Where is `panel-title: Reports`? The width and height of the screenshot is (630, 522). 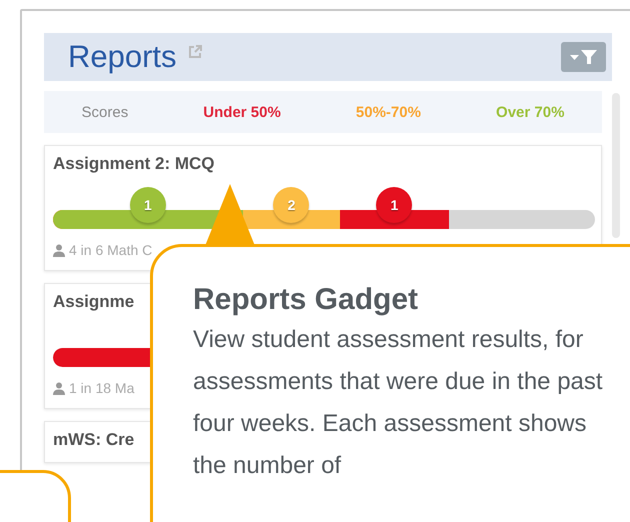 panel-title: Reports is located at coordinates (122, 57).